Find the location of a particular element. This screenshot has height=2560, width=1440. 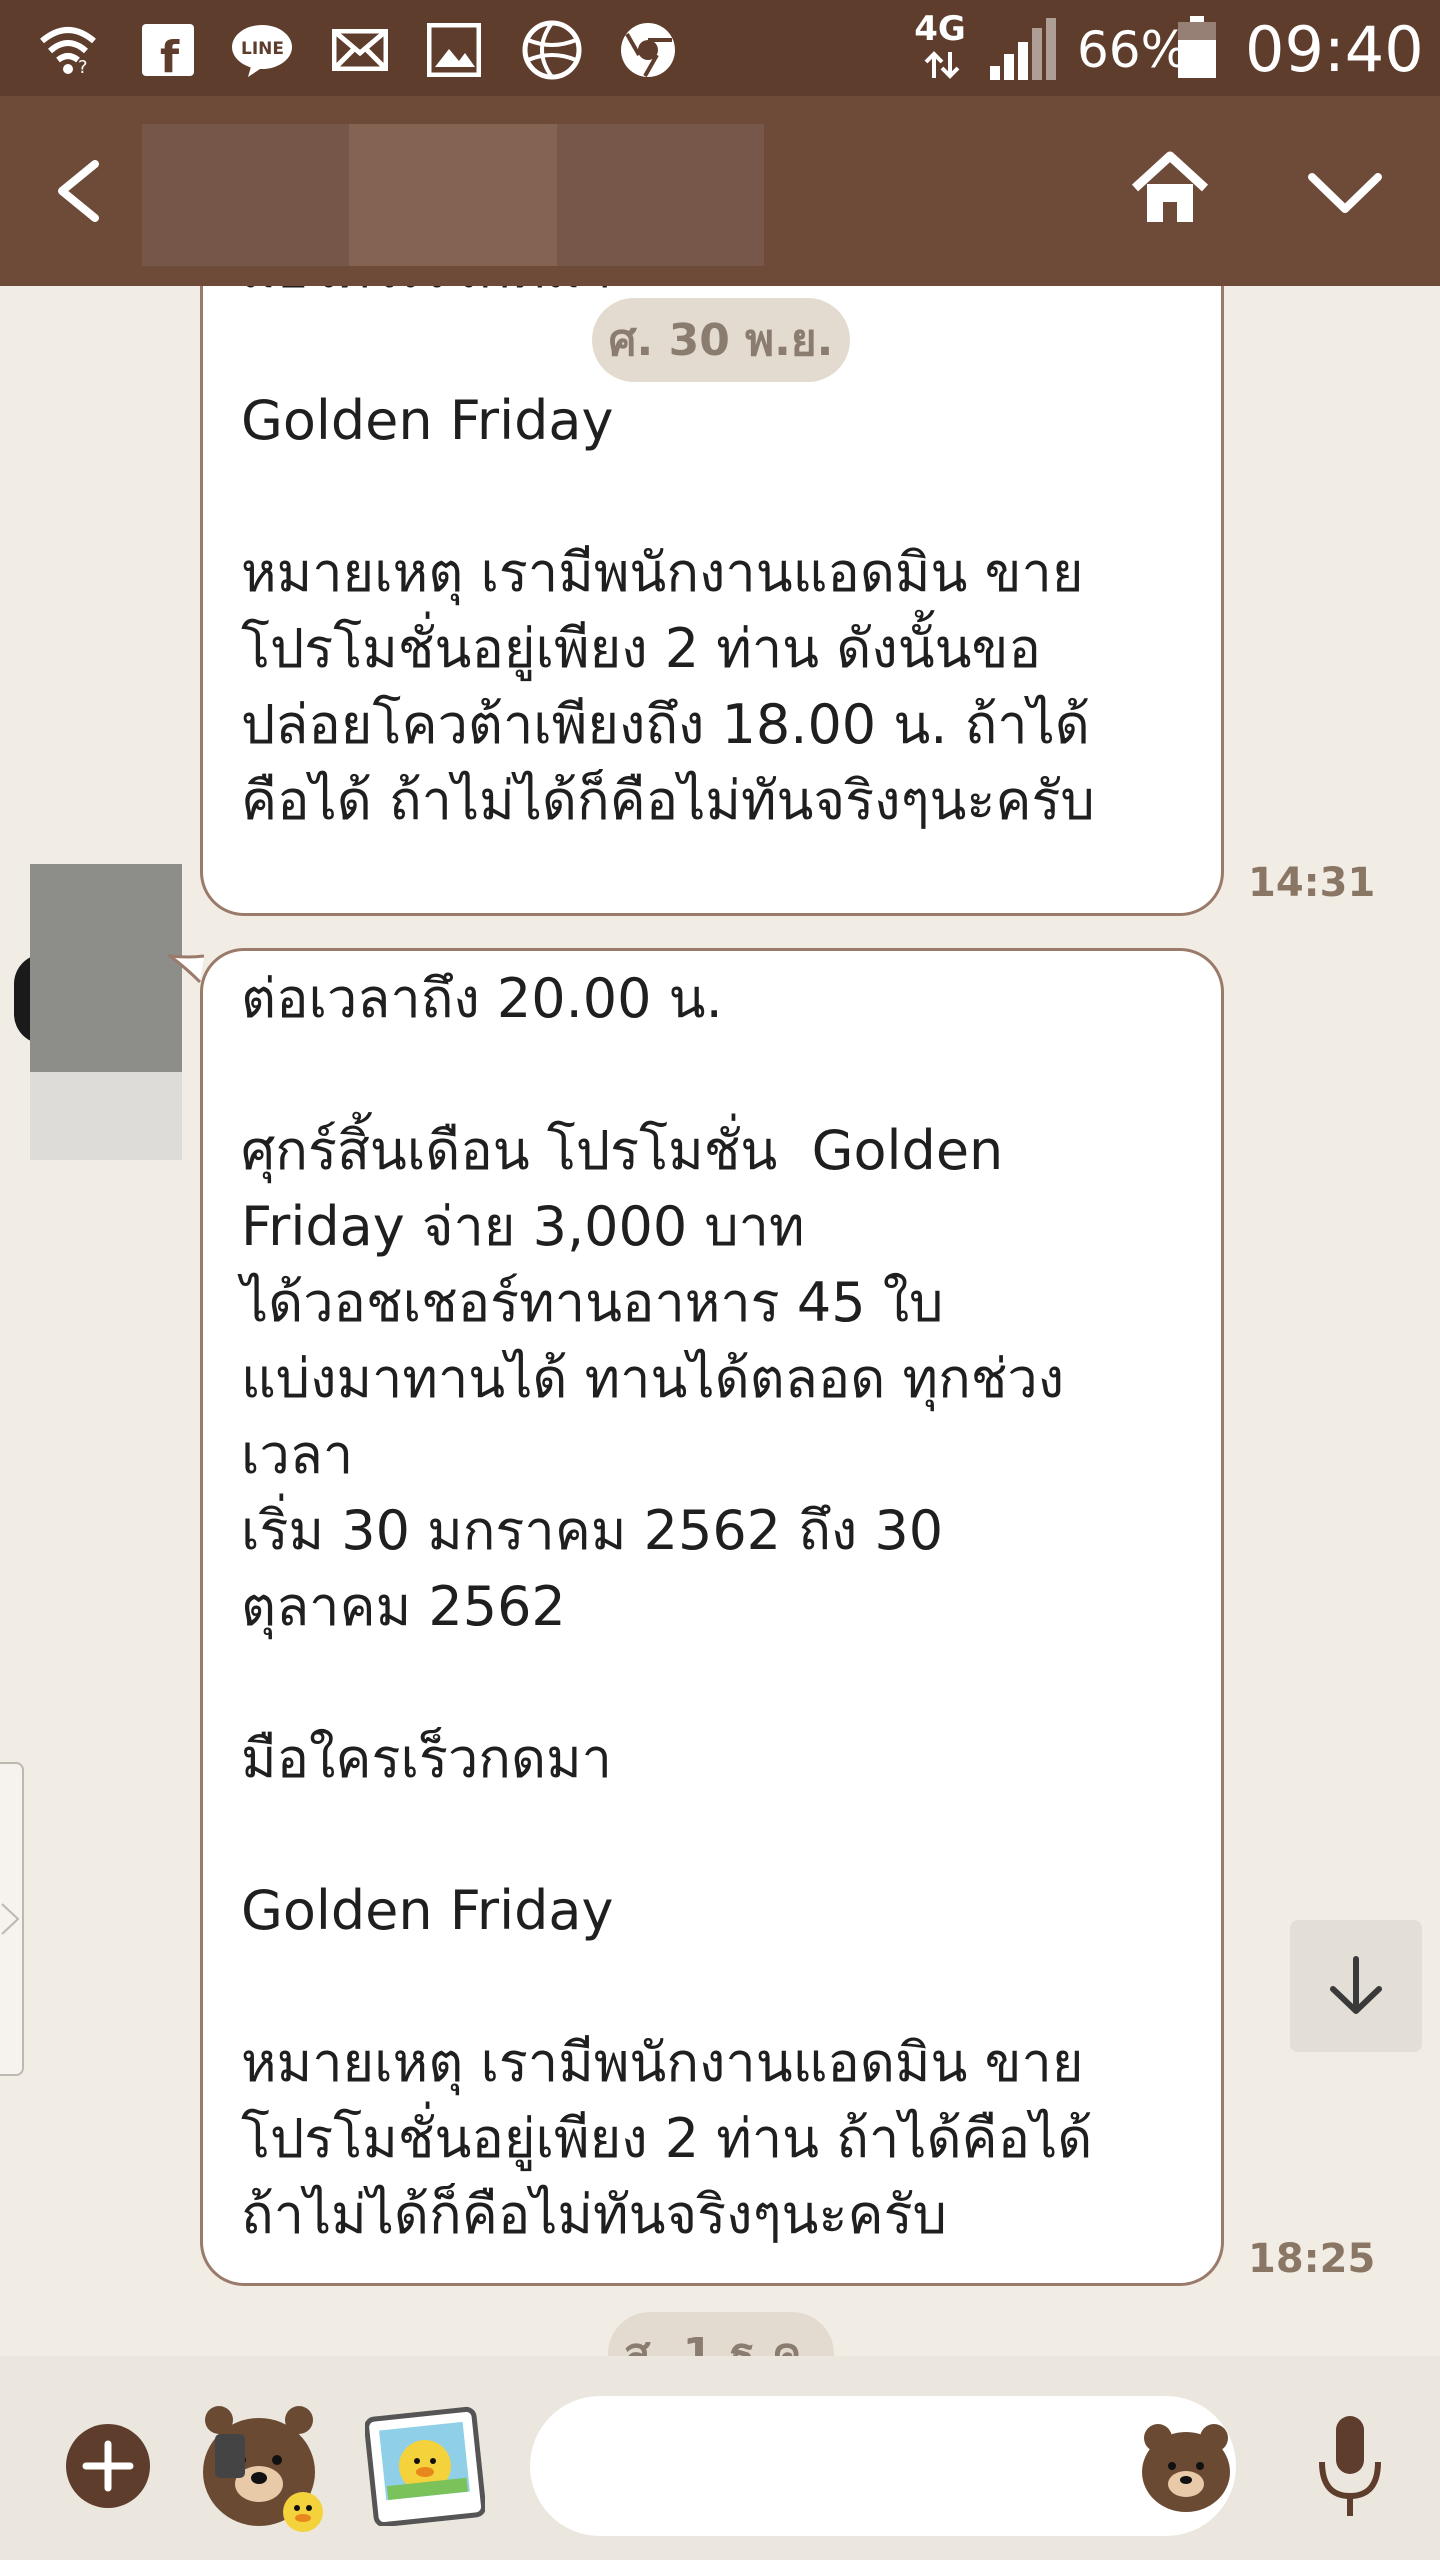

avatar-redacted is located at coordinates (106, 1012).